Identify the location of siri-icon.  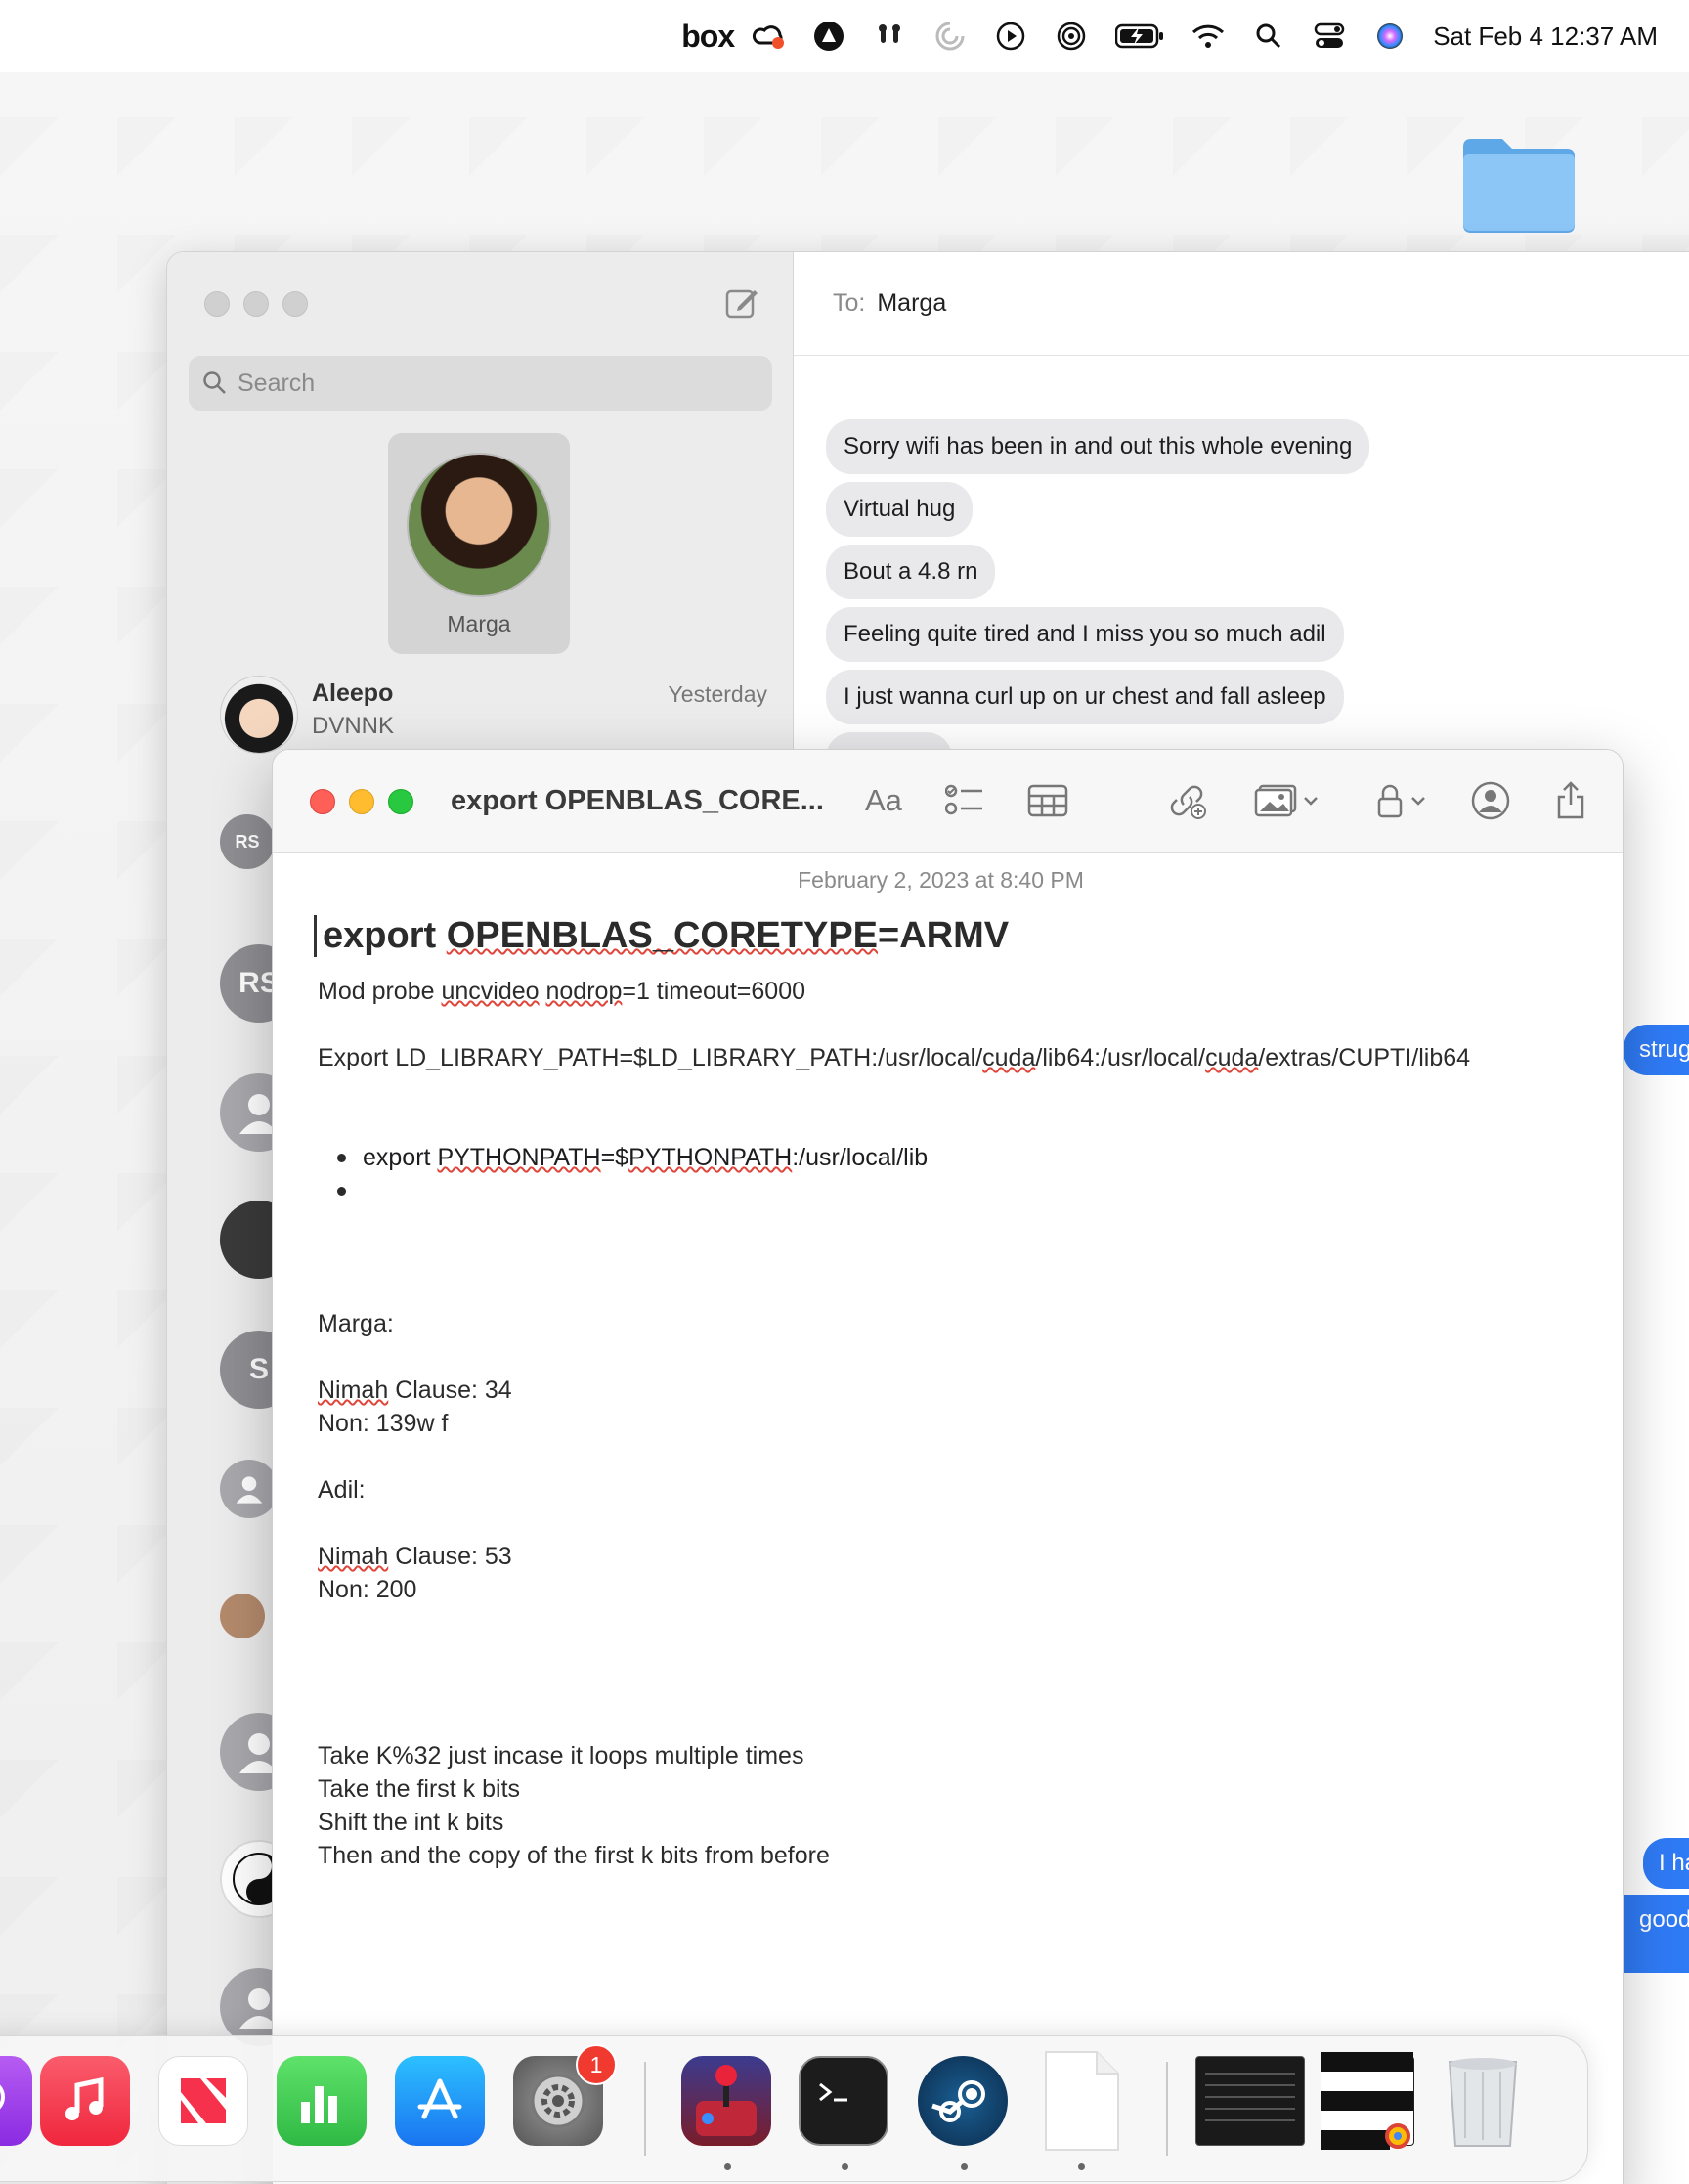
(1390, 36).